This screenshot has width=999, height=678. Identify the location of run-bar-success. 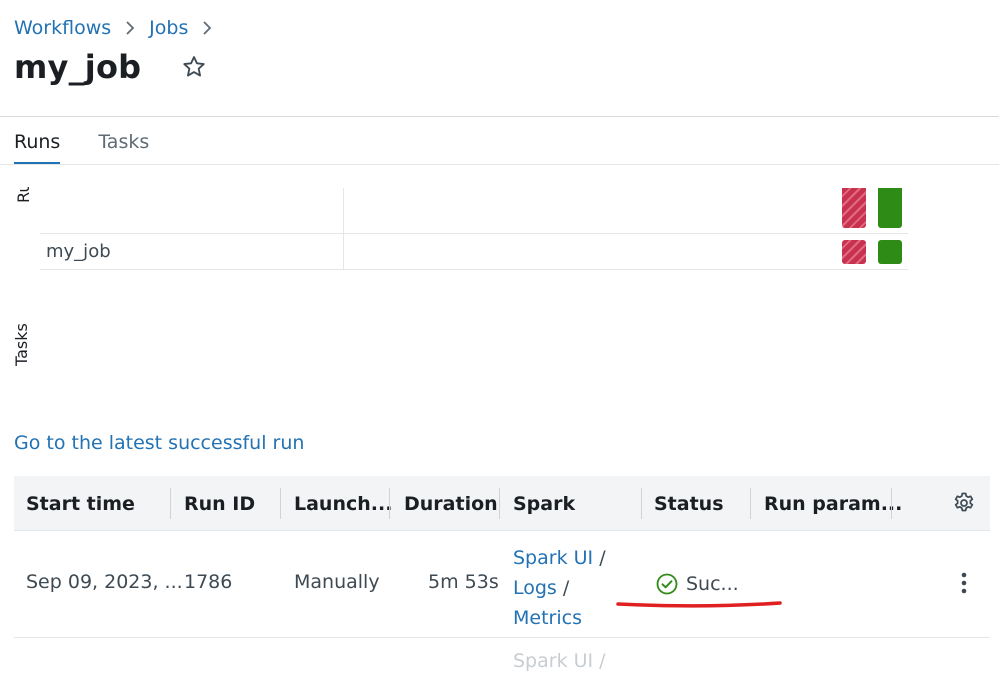
(890, 208).